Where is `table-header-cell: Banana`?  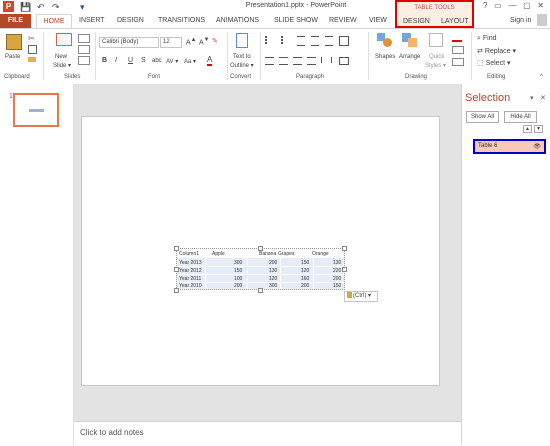 table-header-cell: Banana is located at coordinates (267, 254).